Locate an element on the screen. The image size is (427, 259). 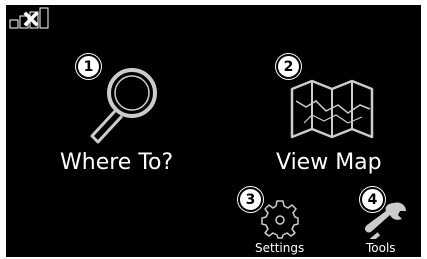
callout-2: 2 is located at coordinates (288, 66).